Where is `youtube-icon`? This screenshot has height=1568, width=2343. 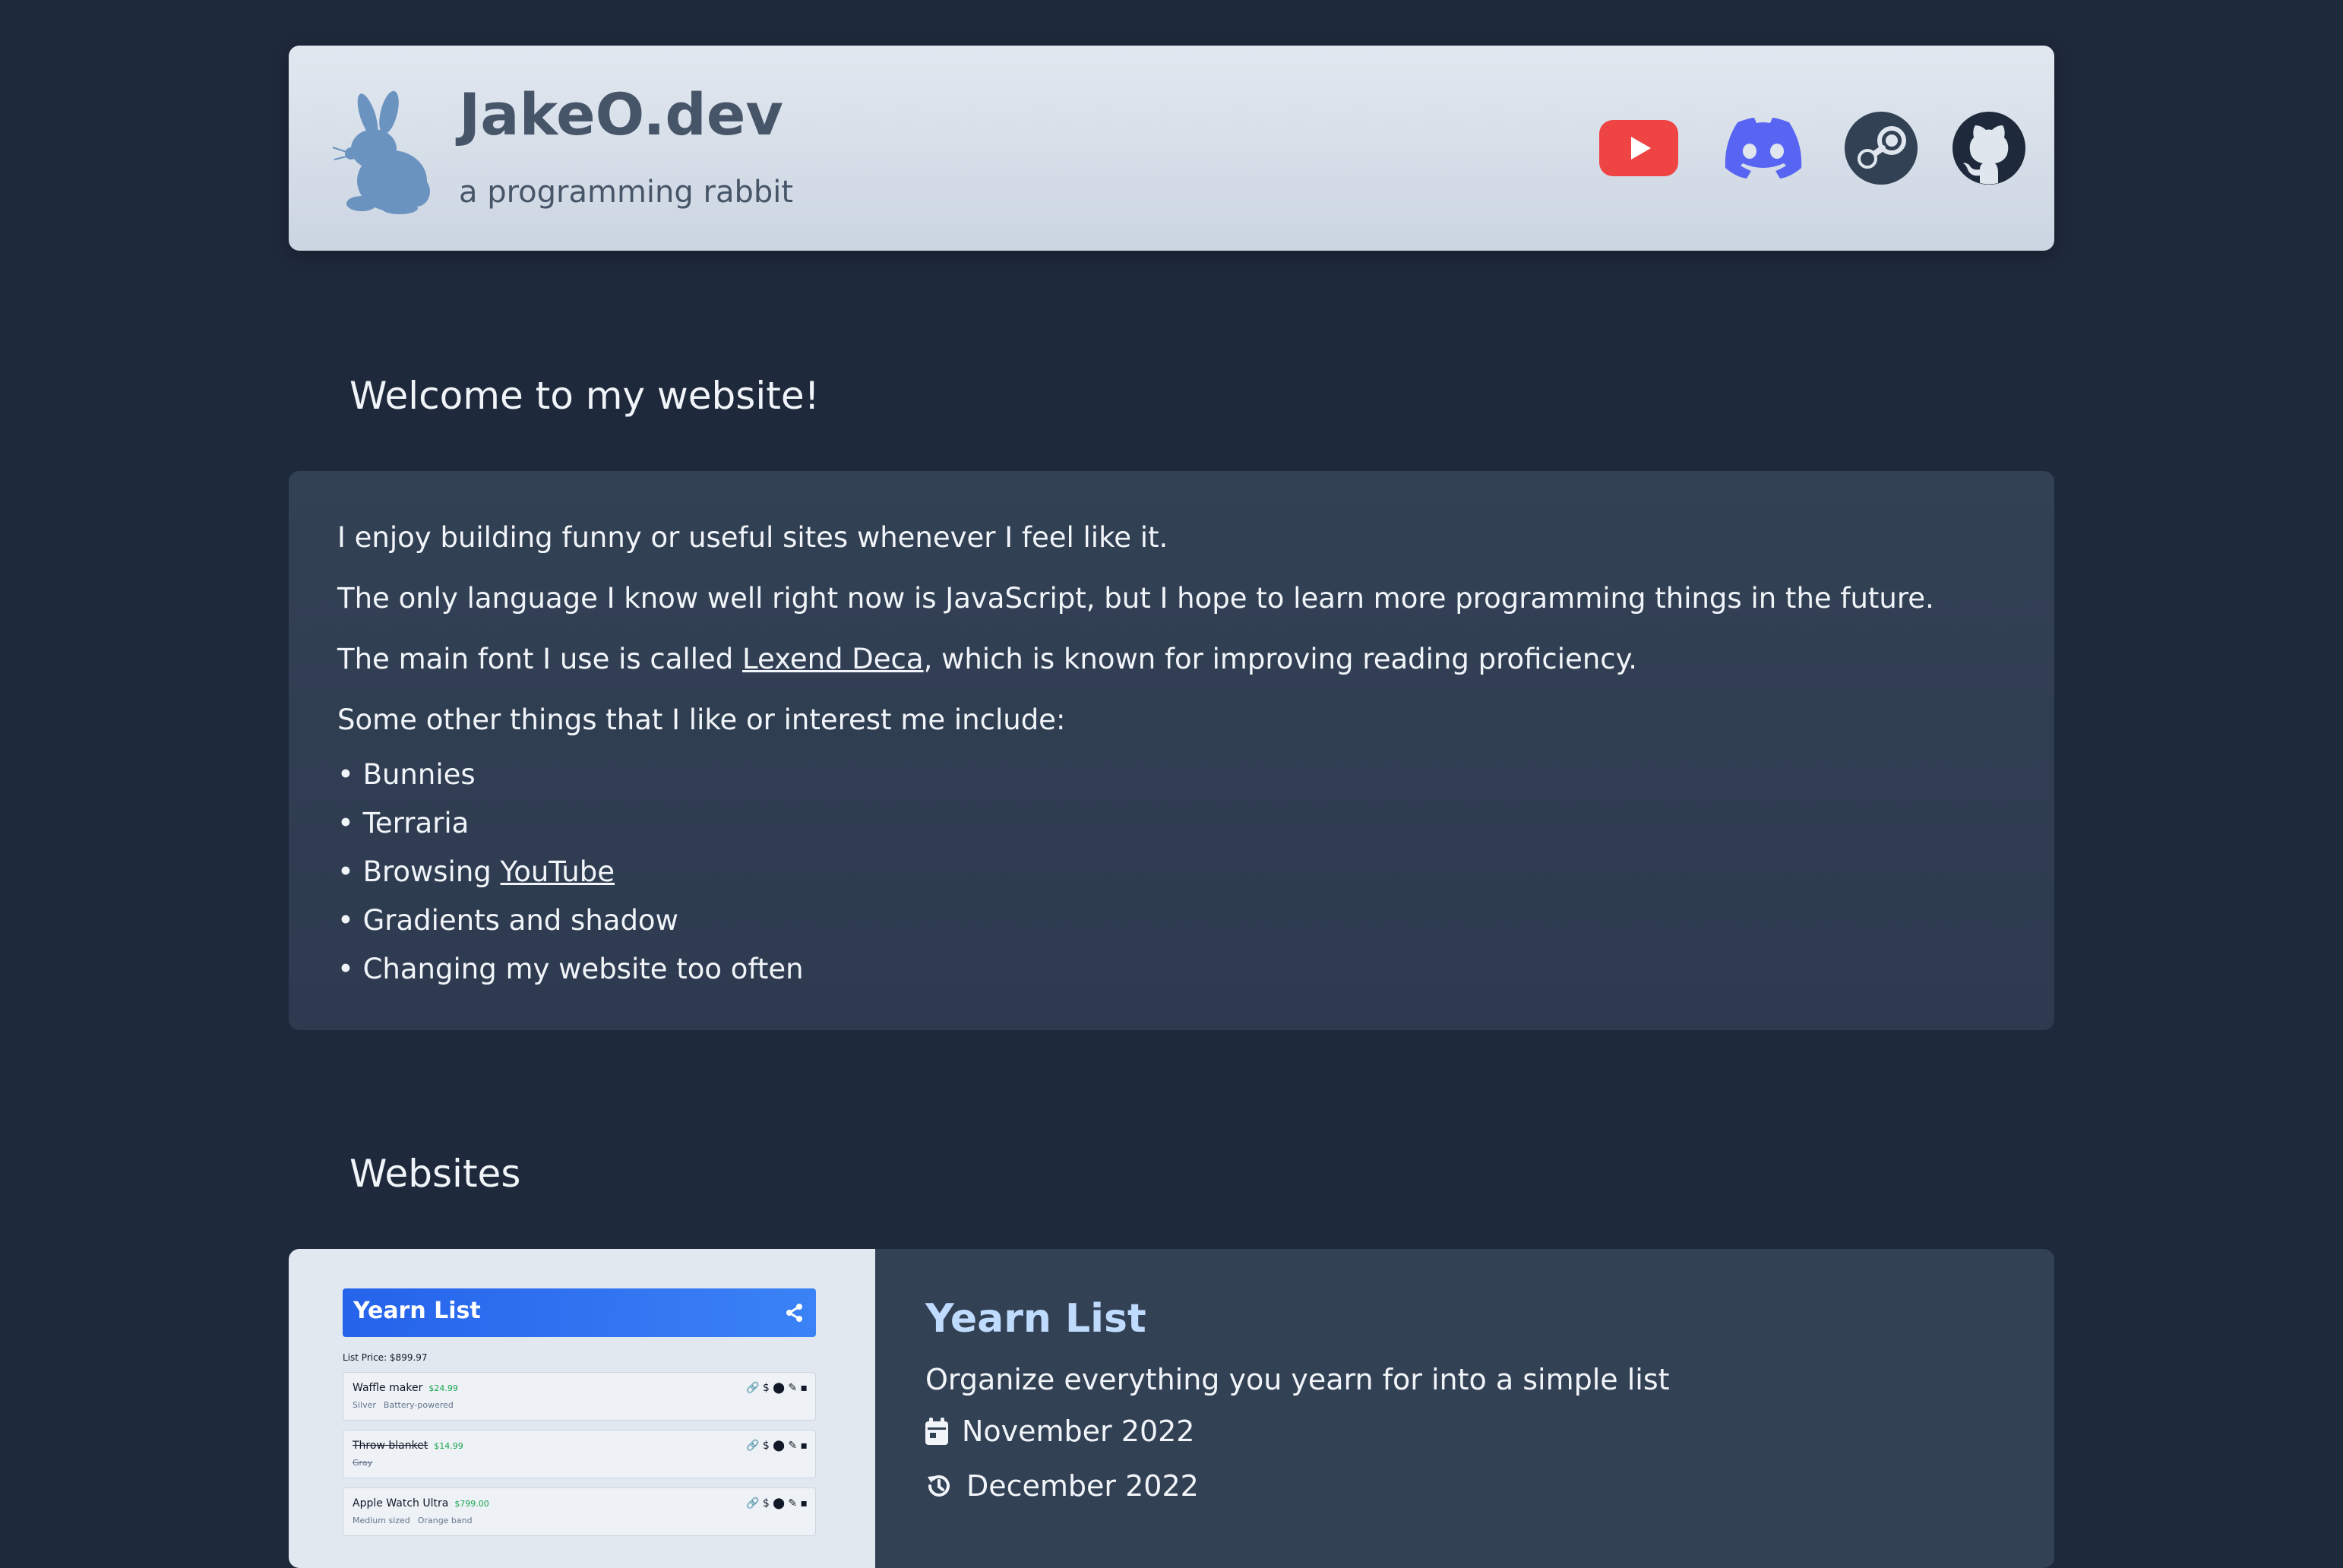 youtube-icon is located at coordinates (1638, 148).